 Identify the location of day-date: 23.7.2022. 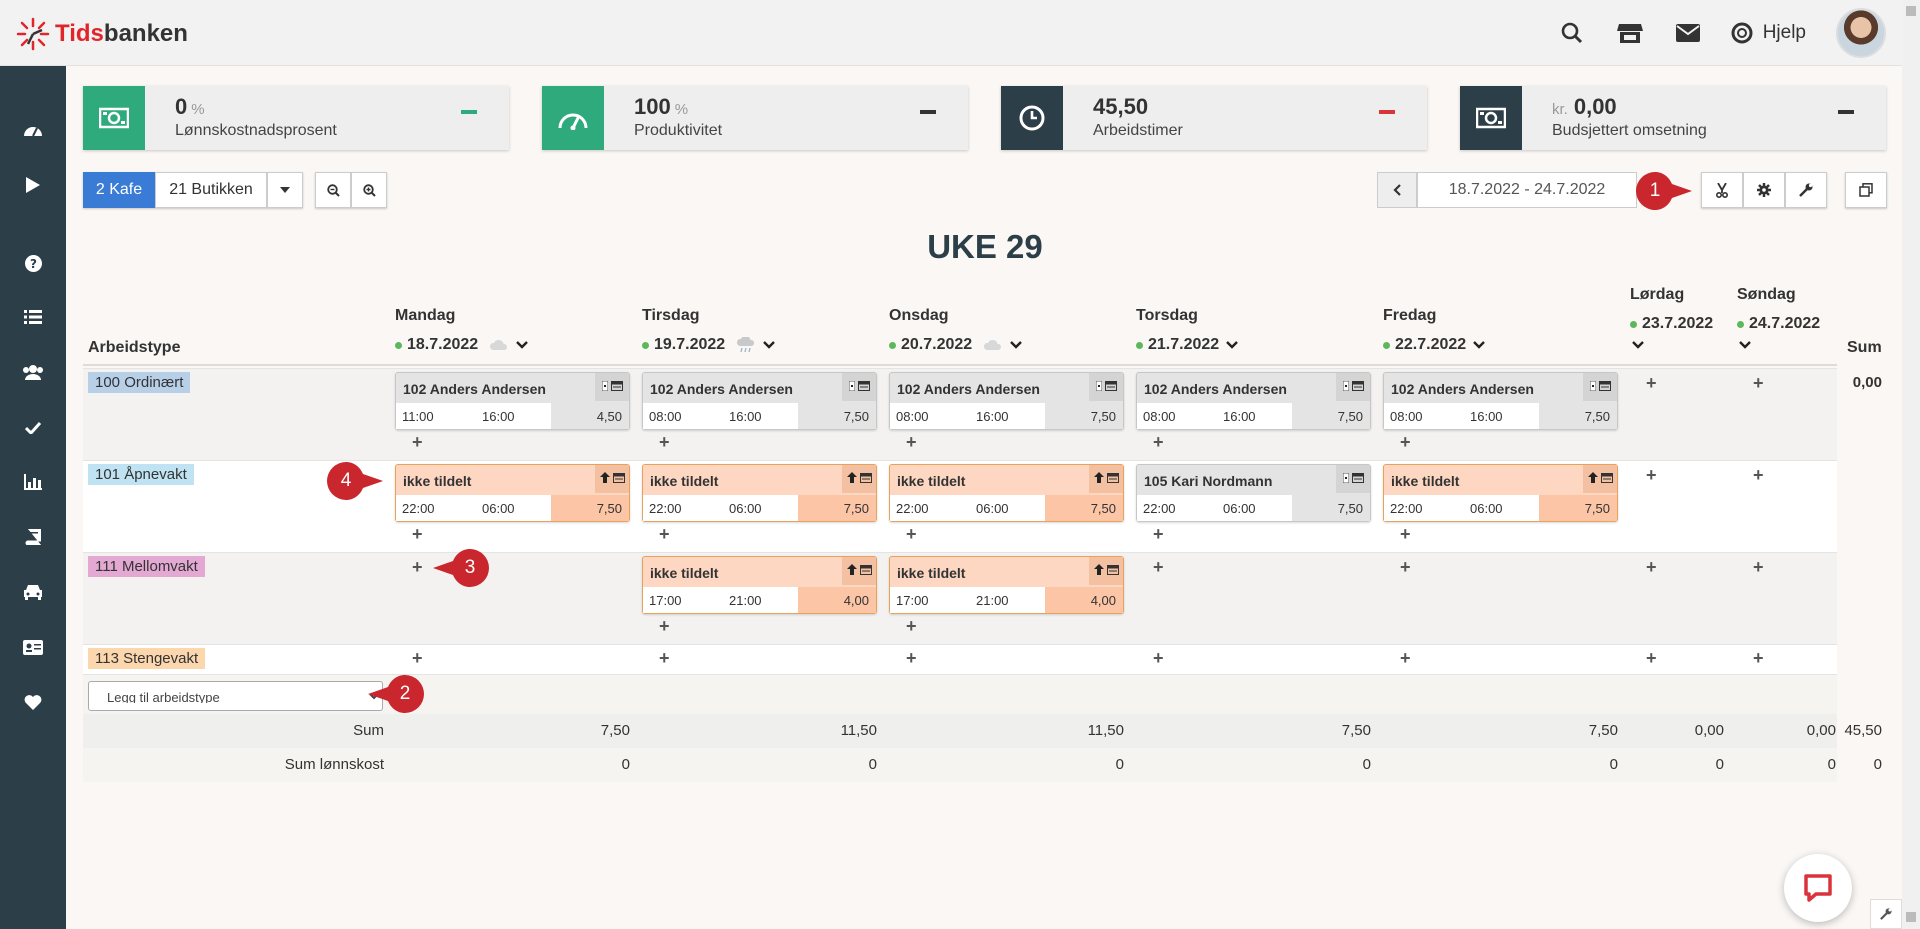
(1671, 324).